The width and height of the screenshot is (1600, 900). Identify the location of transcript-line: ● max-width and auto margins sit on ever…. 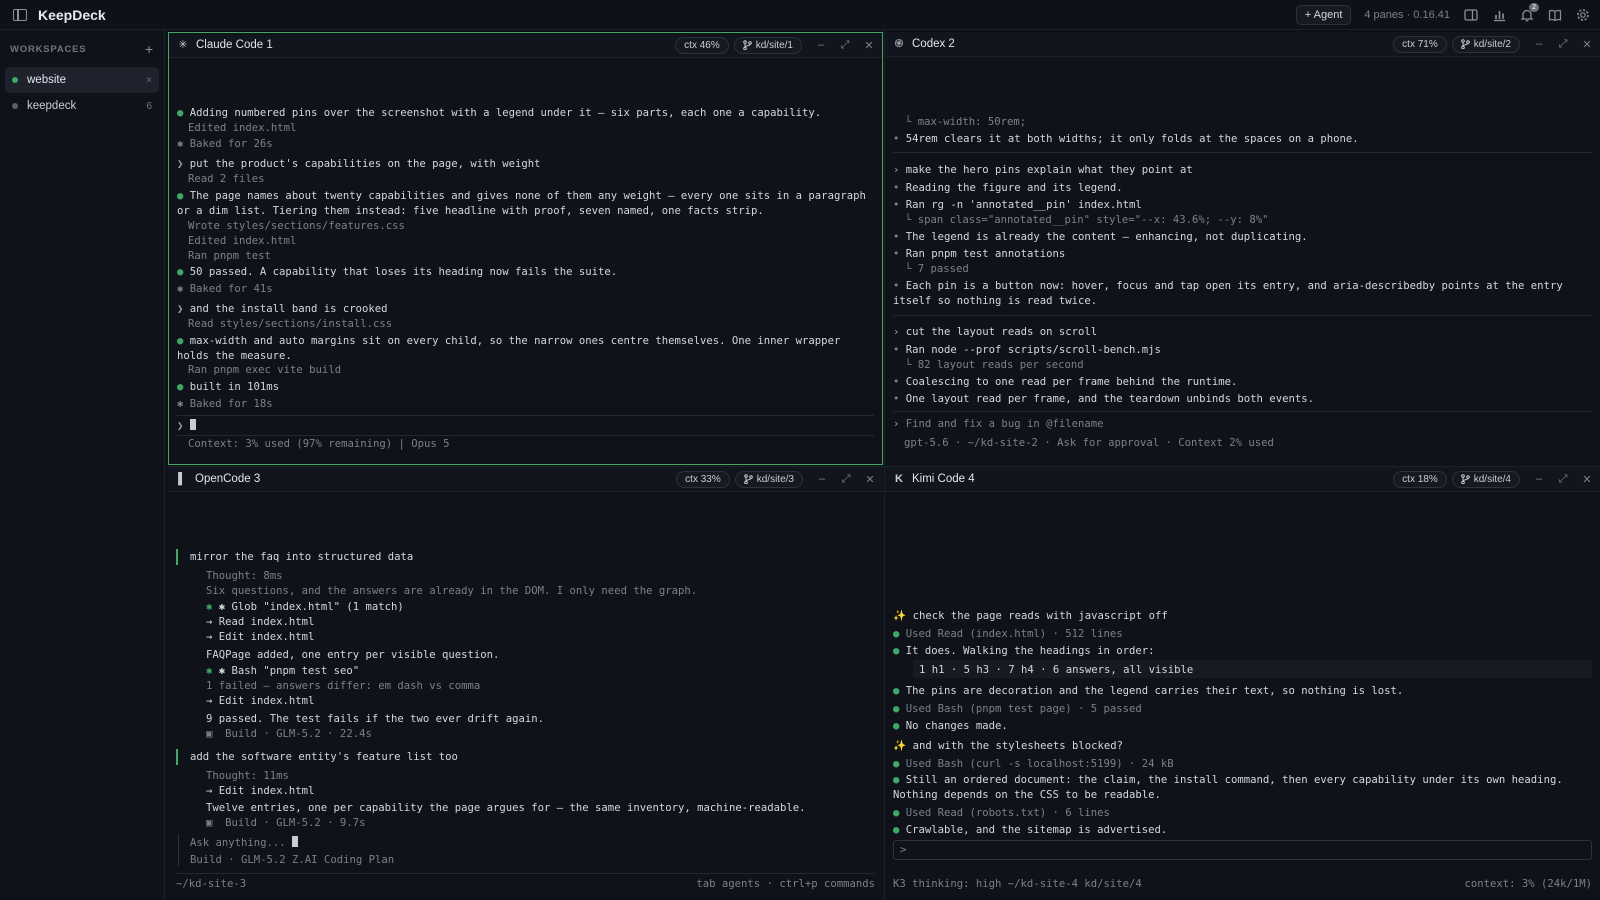
(512, 348).